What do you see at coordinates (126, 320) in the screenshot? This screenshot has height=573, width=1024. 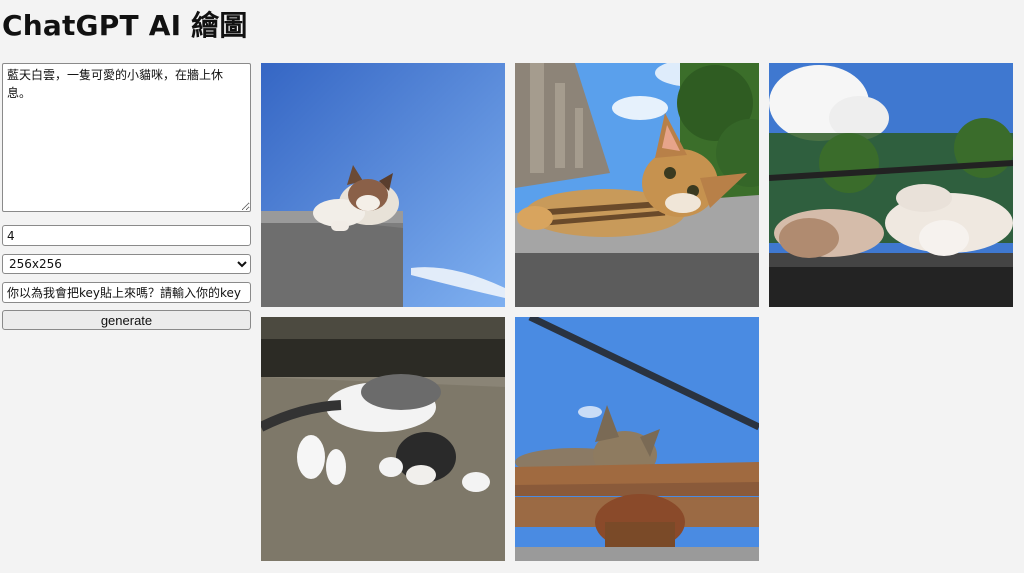 I see `generate-button: generate` at bounding box center [126, 320].